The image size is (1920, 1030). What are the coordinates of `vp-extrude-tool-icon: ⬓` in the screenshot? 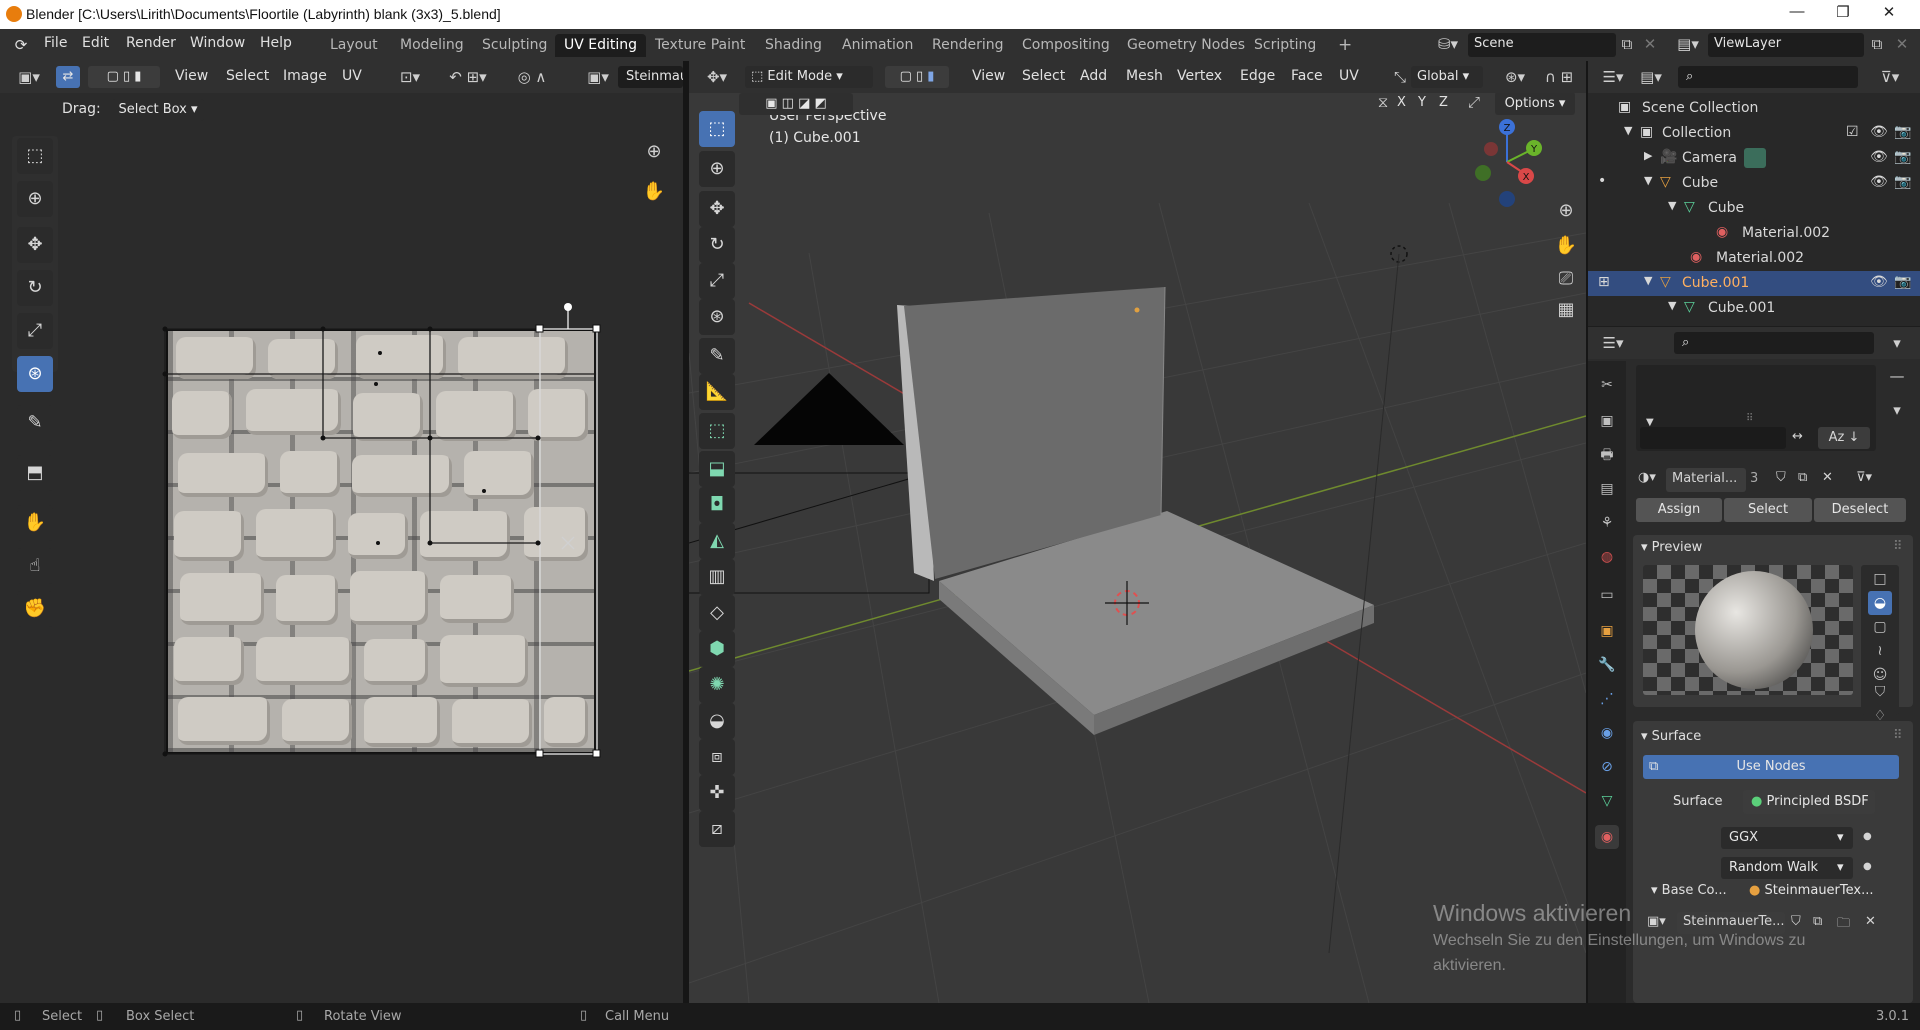 It's located at (717, 469).